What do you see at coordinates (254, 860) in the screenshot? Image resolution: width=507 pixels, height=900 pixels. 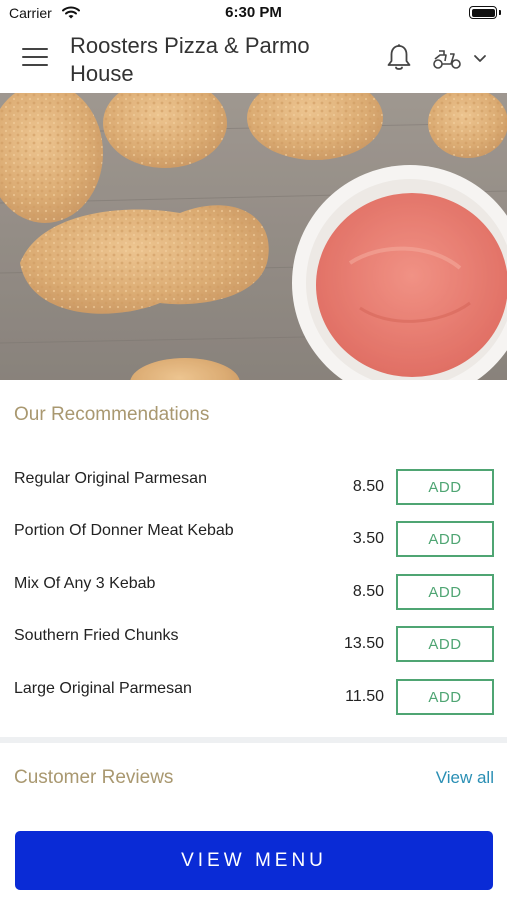 I see `view-menu-button: VIEW MENU` at bounding box center [254, 860].